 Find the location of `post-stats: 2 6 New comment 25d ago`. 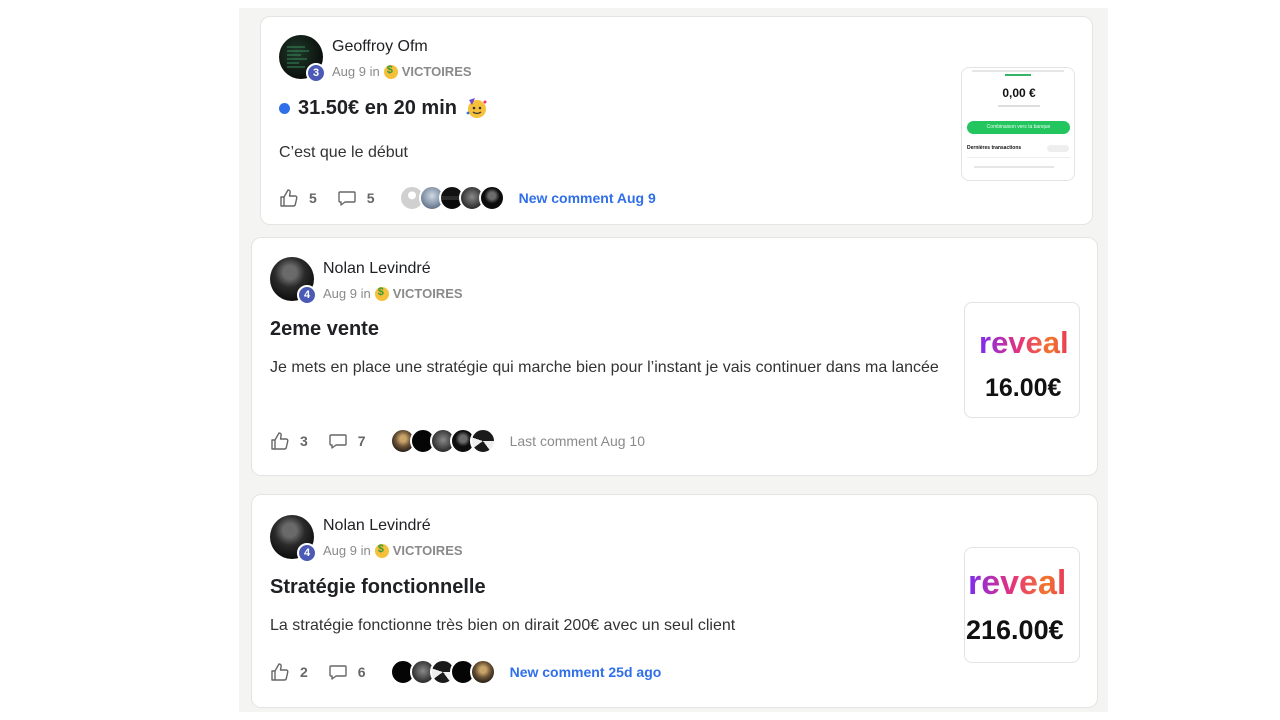

post-stats: 2 6 New comment 25d ago is located at coordinates (465, 672).